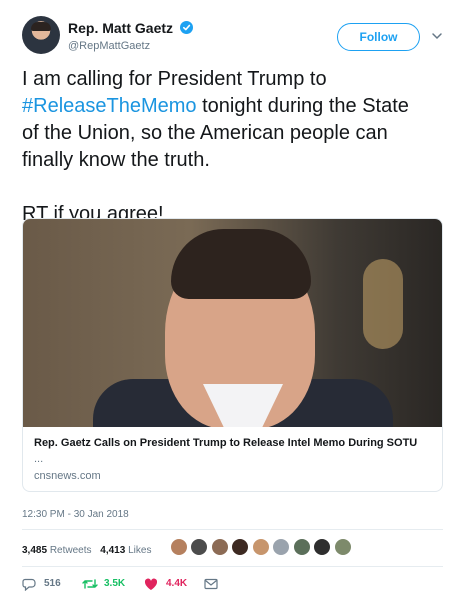  What do you see at coordinates (29, 584) in the screenshot?
I see `reply-icon` at bounding box center [29, 584].